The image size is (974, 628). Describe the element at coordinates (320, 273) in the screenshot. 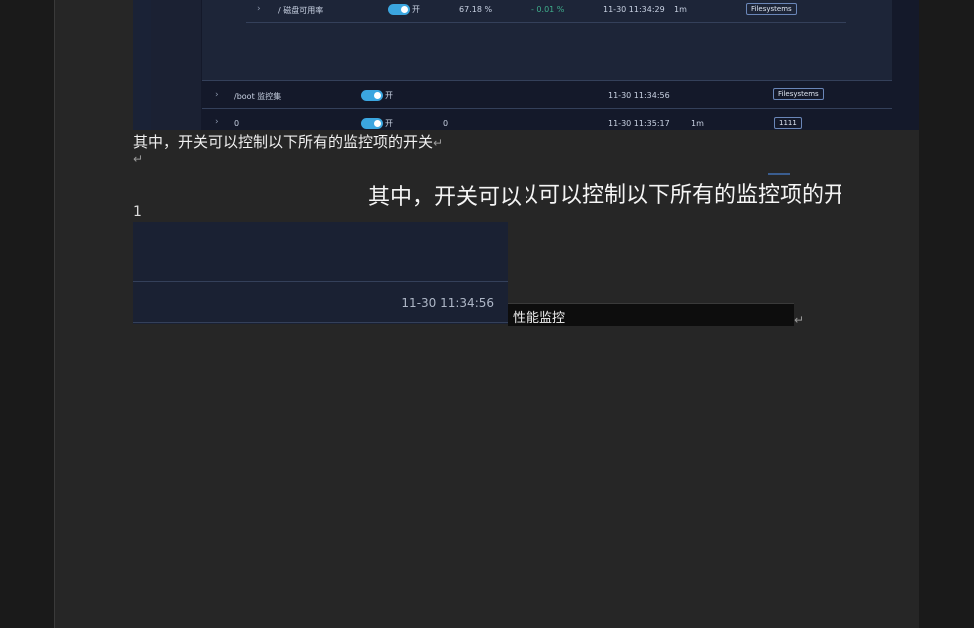

I see `embedded-table-image: 11-30 11:34:56` at that location.